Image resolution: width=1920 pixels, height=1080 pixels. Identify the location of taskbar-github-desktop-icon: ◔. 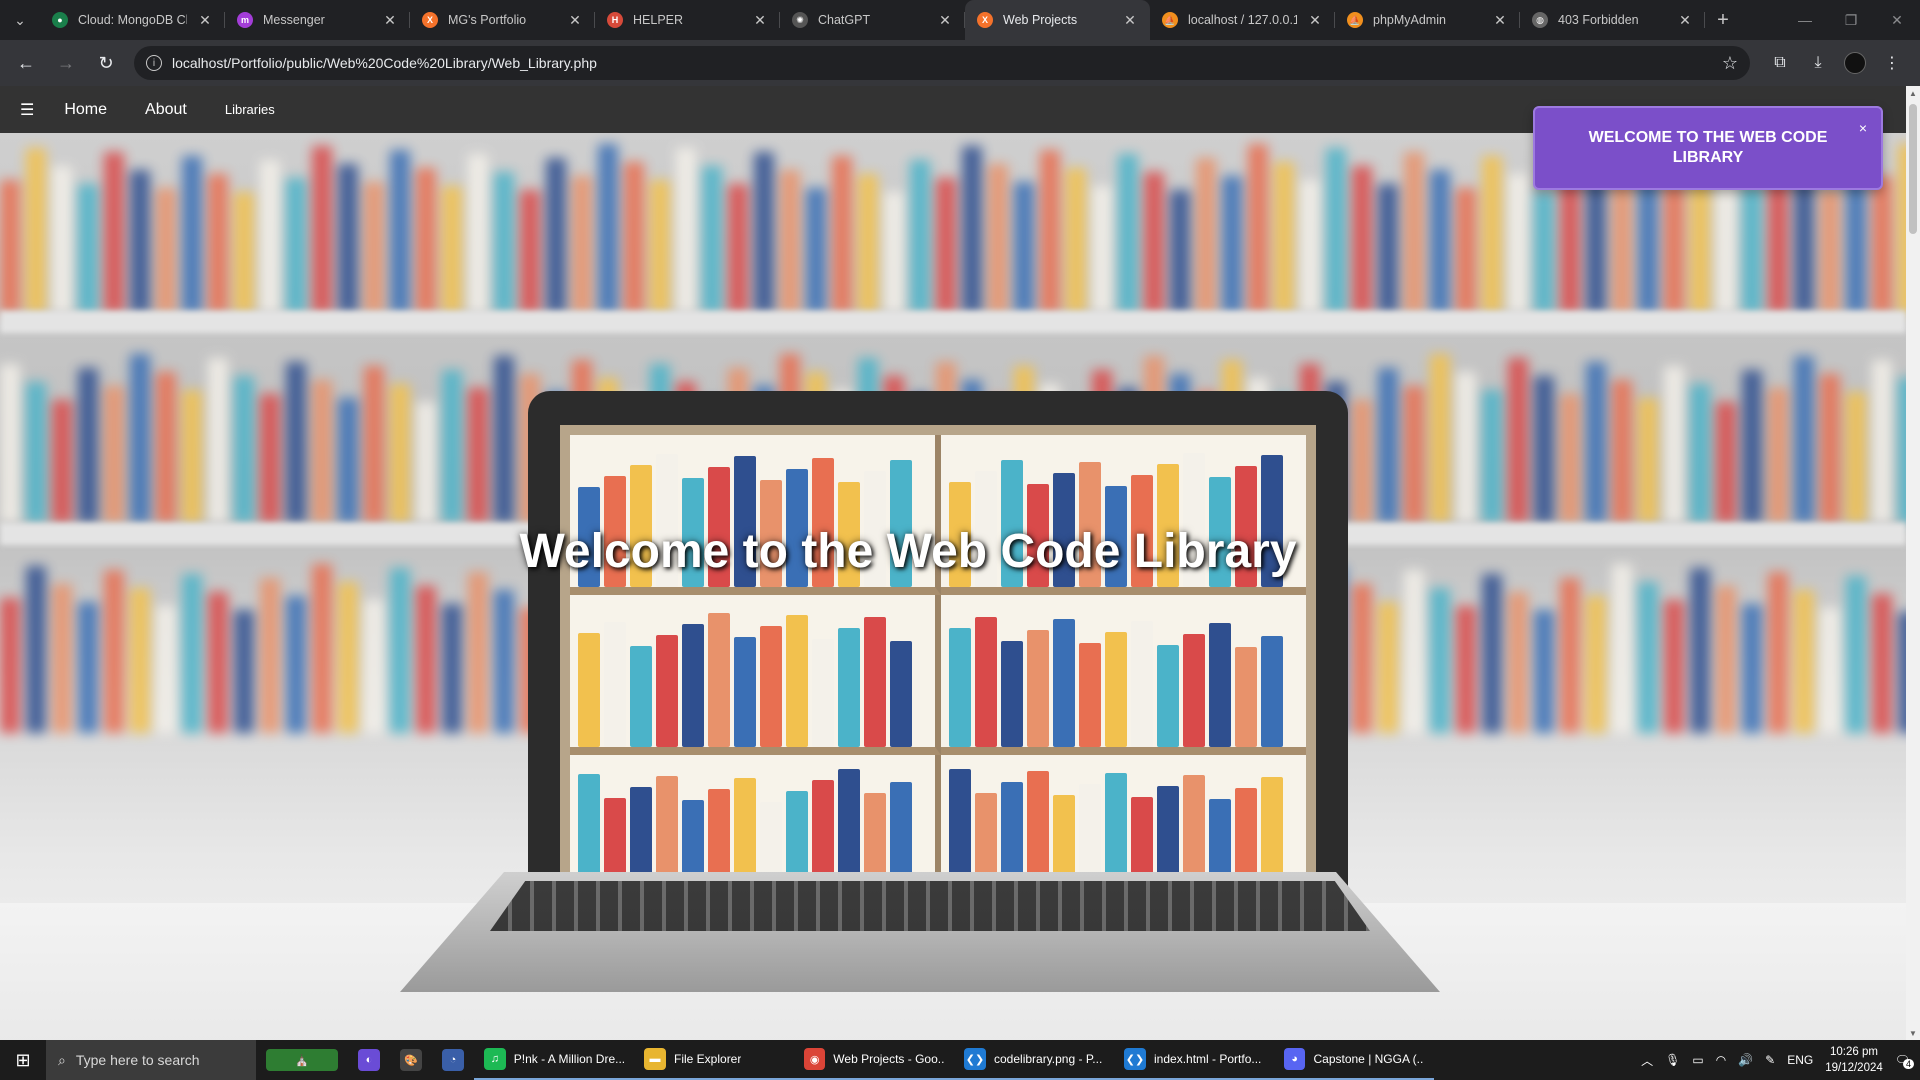
(453, 1060).